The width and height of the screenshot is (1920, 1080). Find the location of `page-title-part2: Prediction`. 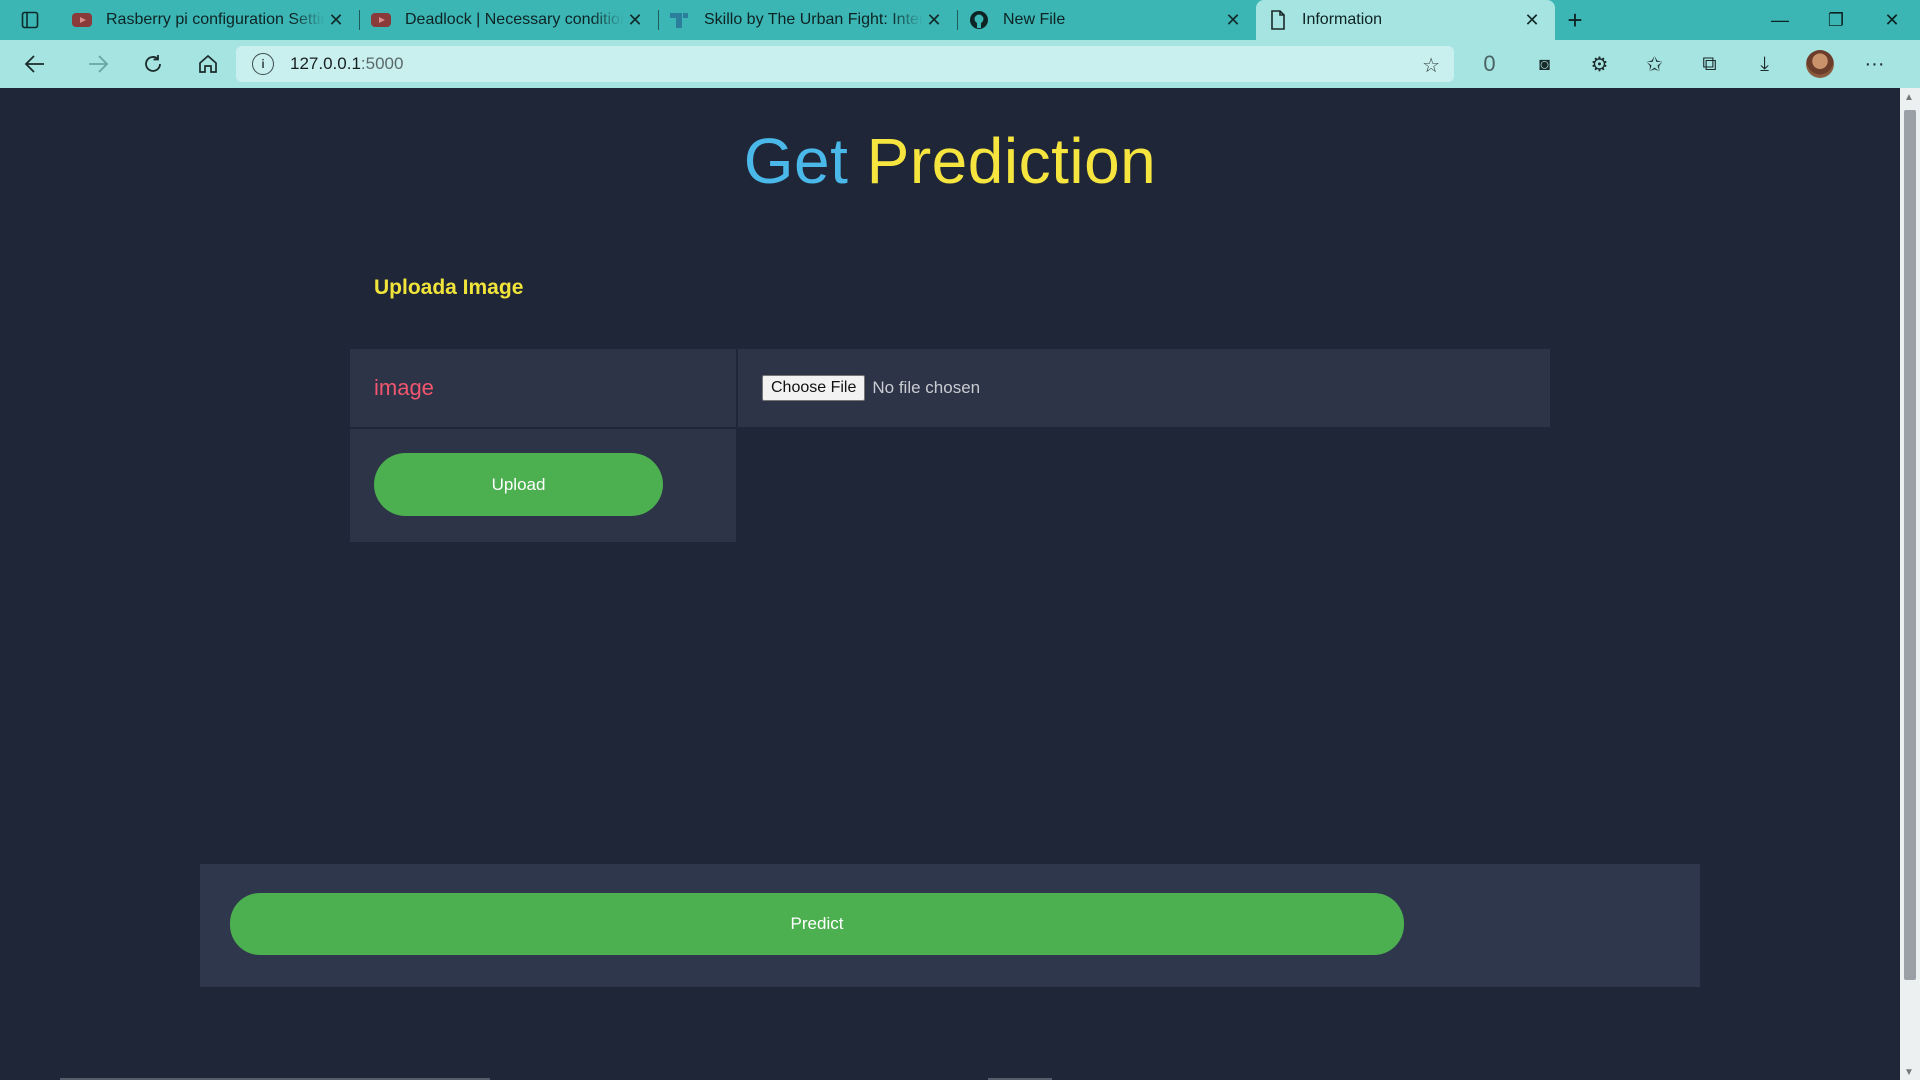

page-title-part2: Prediction is located at coordinates (1011, 161).